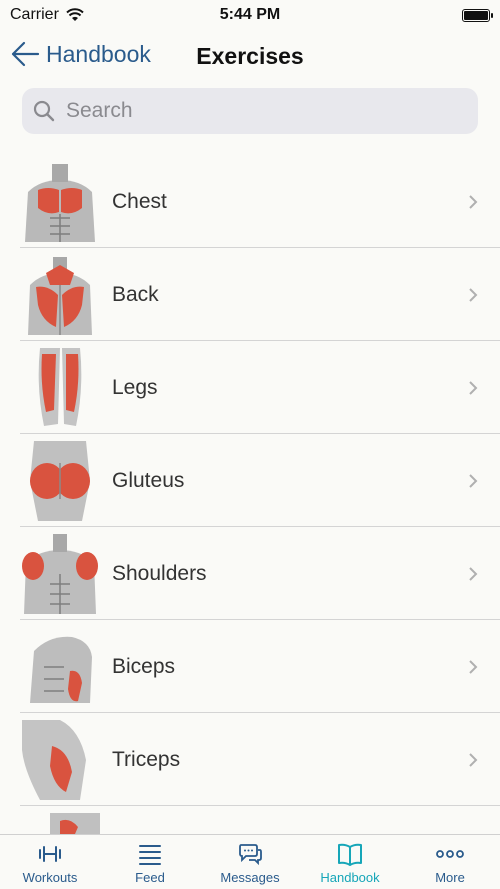 The width and height of the screenshot is (500, 889). I want to click on search-bar, so click(250, 111).